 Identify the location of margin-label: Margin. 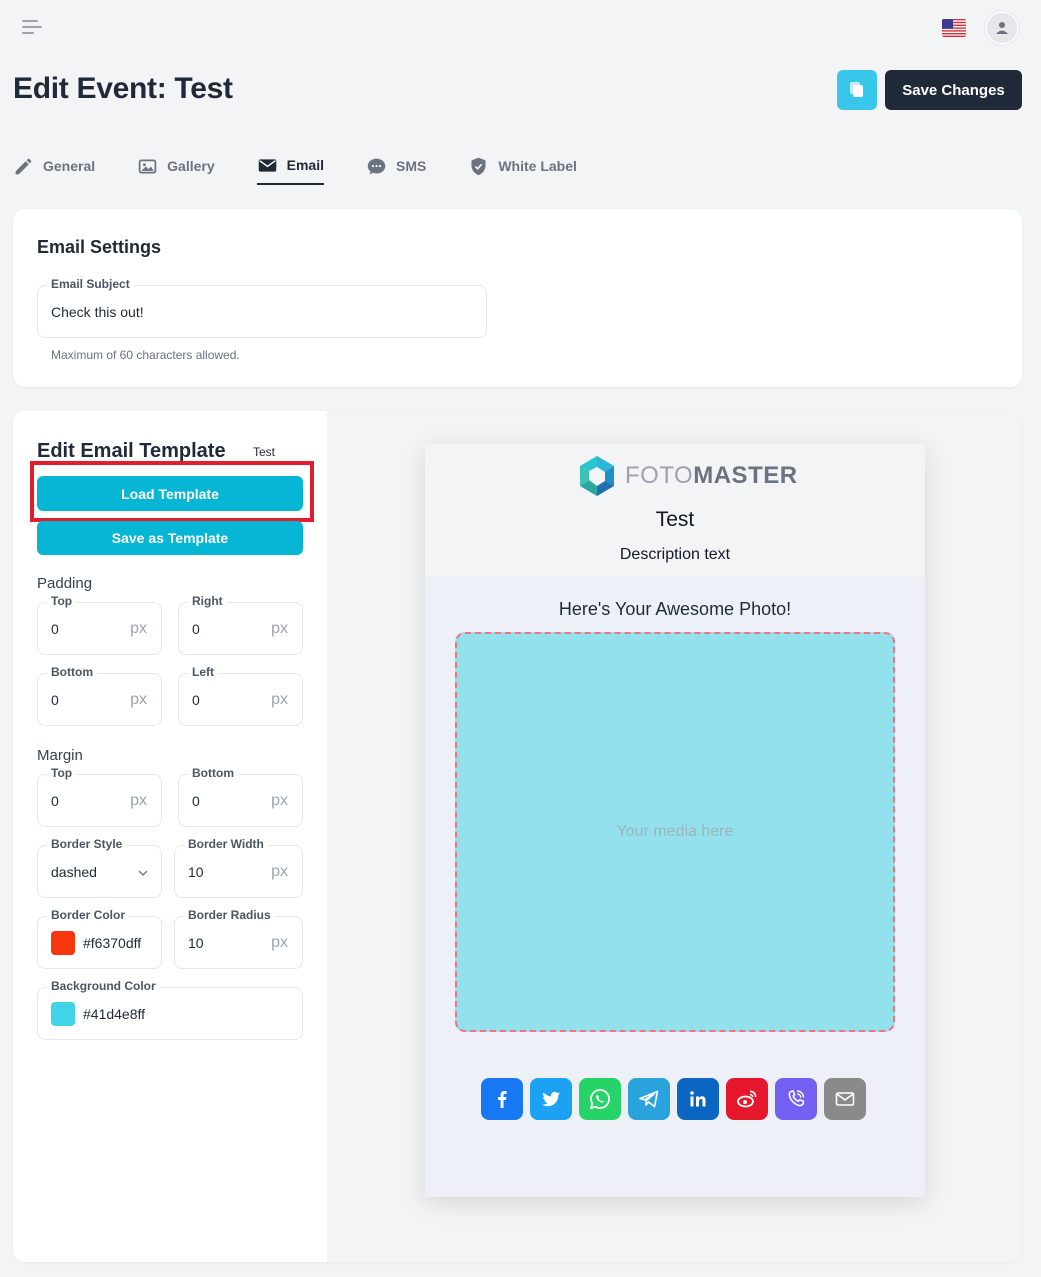
(60, 755).